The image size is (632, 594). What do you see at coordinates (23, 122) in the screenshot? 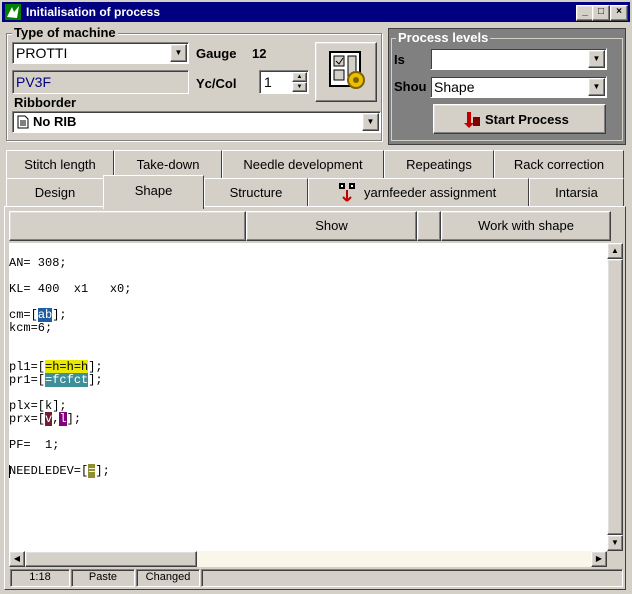
I see `document-icon` at bounding box center [23, 122].